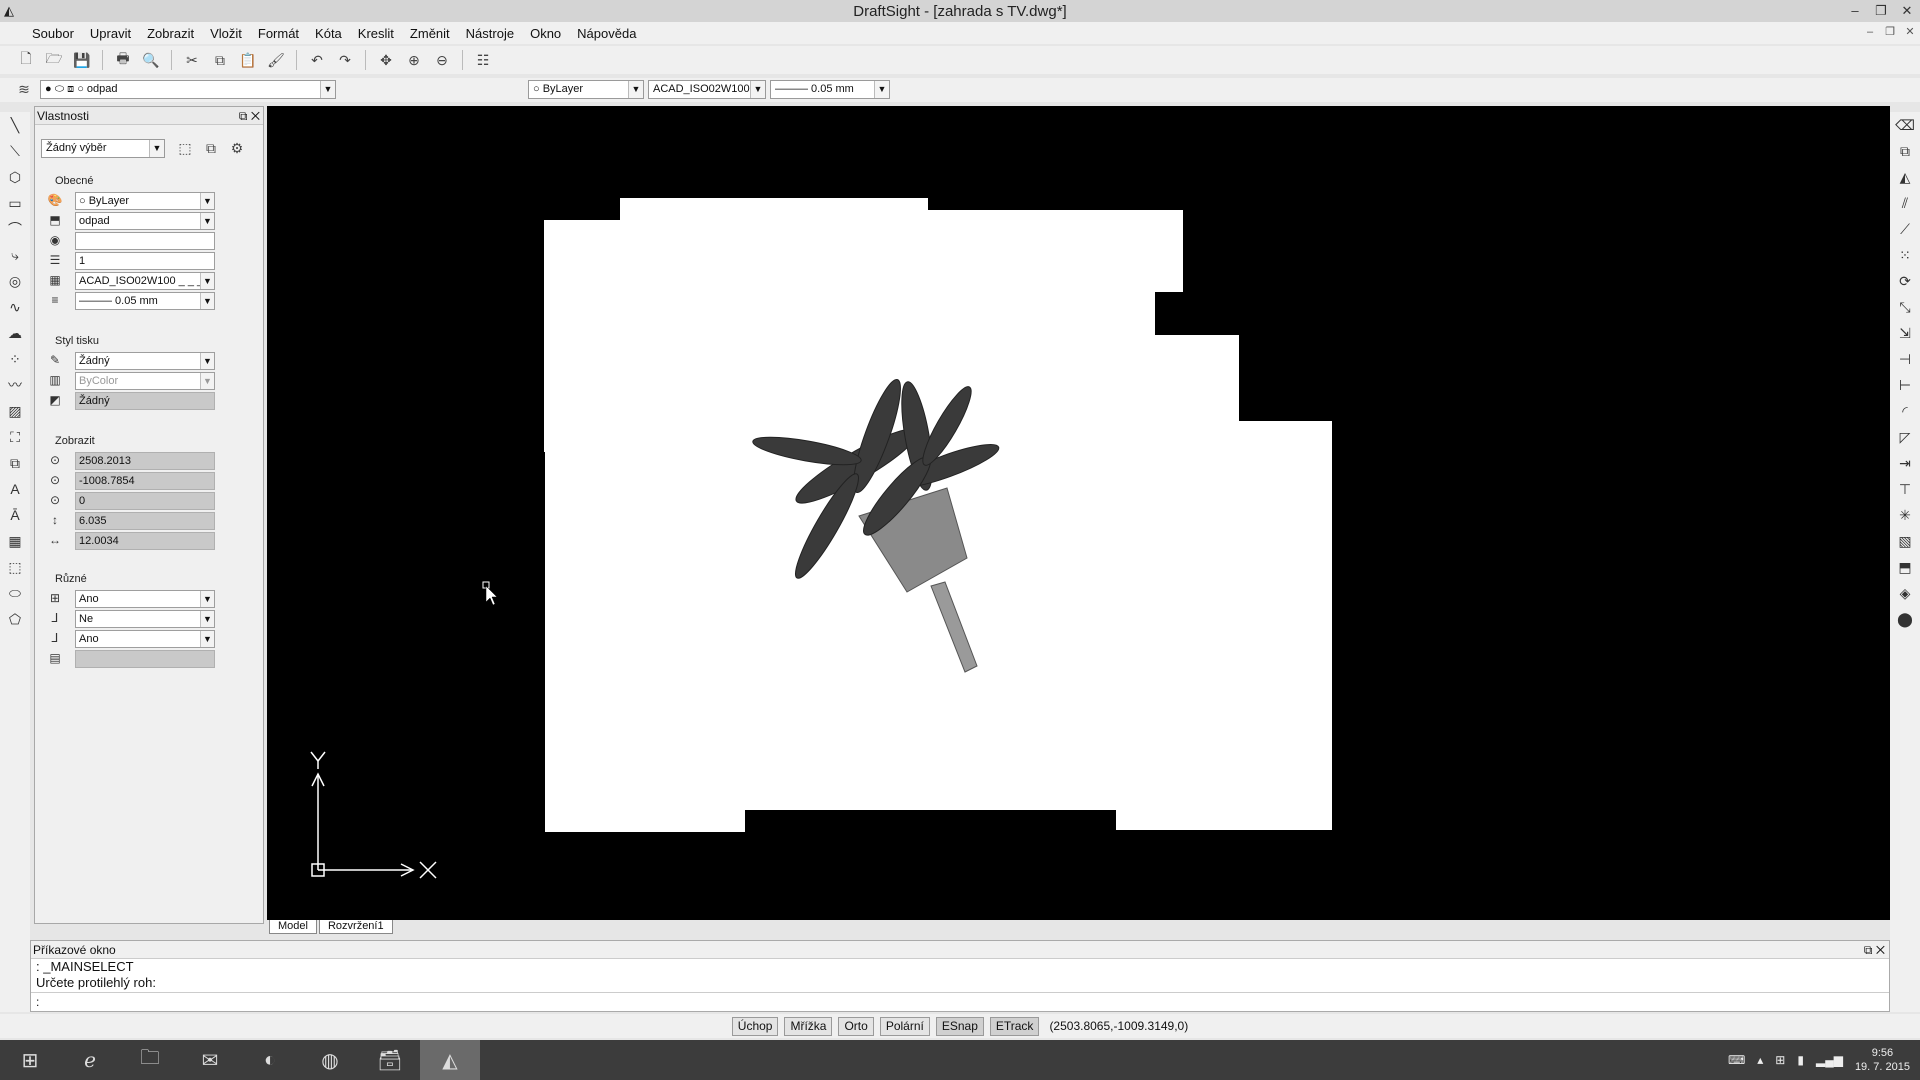  What do you see at coordinates (545, 33) in the screenshot?
I see `menu-okno: Okno` at bounding box center [545, 33].